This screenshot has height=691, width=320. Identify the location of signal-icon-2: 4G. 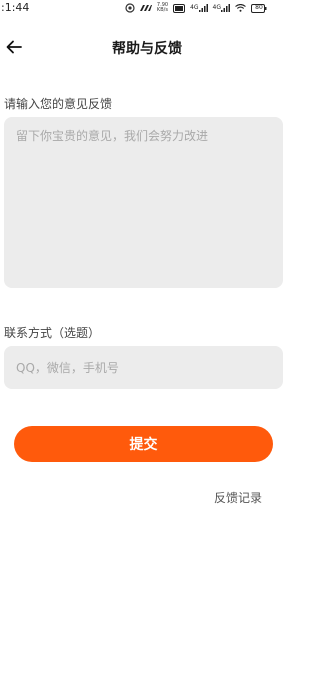
(221, 8).